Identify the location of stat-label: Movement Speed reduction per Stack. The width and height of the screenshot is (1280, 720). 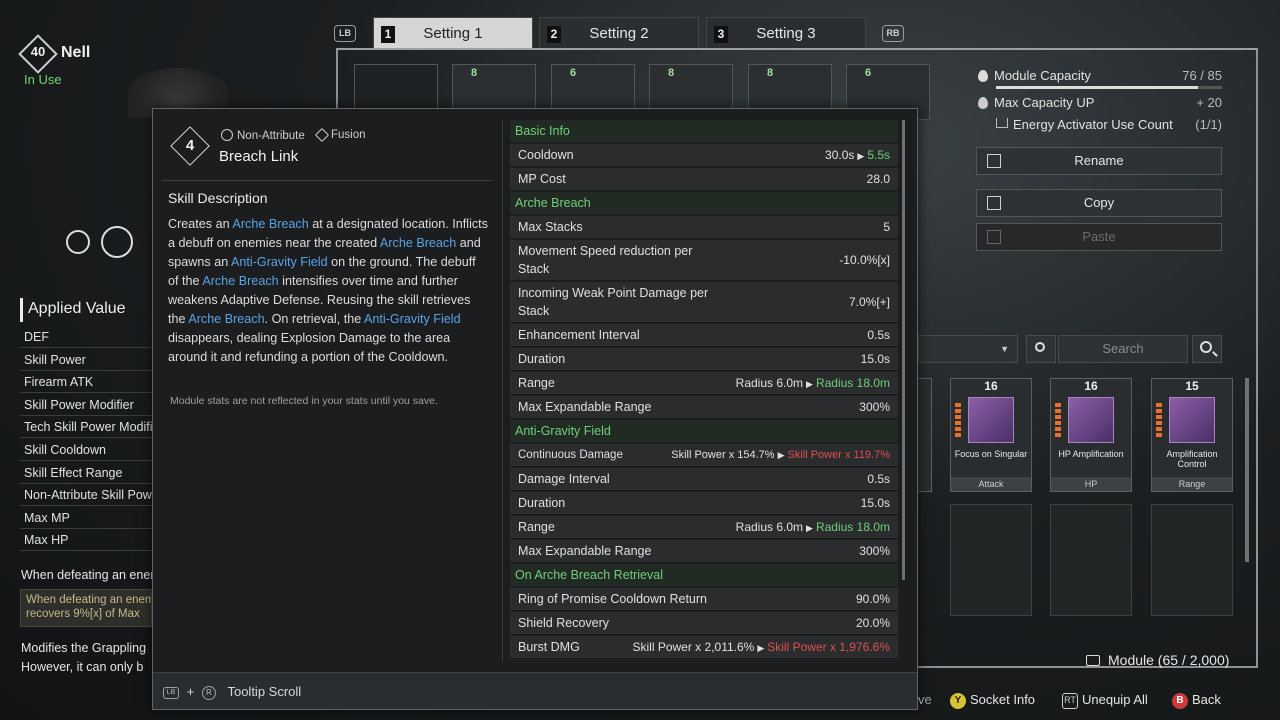
(605, 260).